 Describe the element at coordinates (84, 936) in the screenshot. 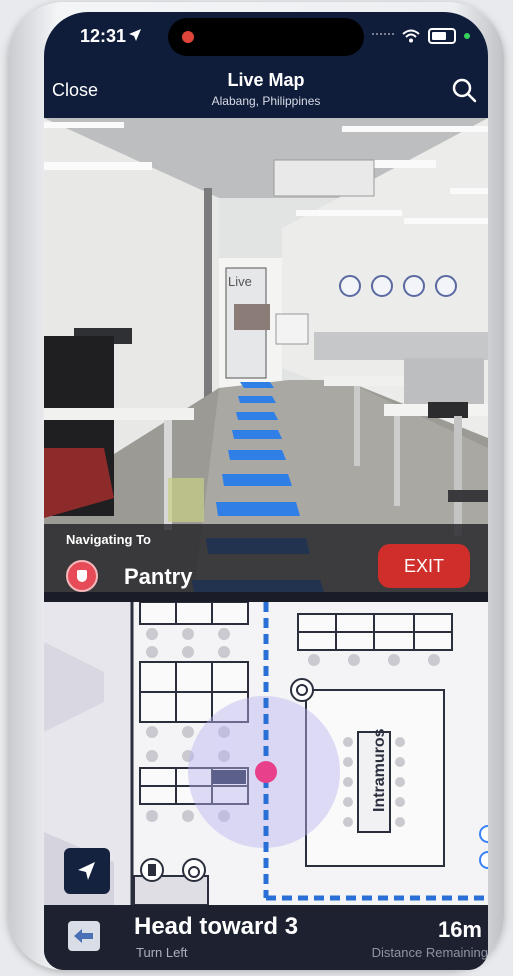

I see `turn-left-icon` at that location.